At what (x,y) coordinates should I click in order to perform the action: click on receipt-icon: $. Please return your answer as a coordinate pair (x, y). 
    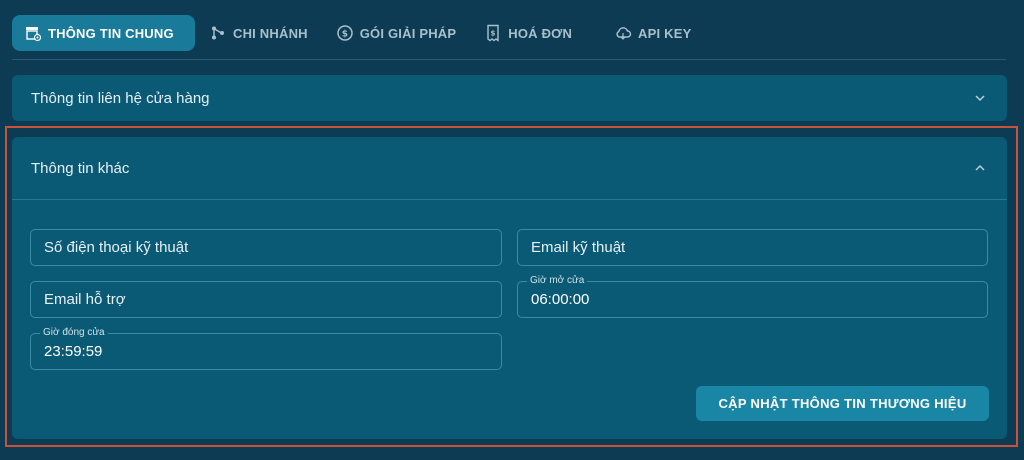
    Looking at the image, I should click on (493, 33).